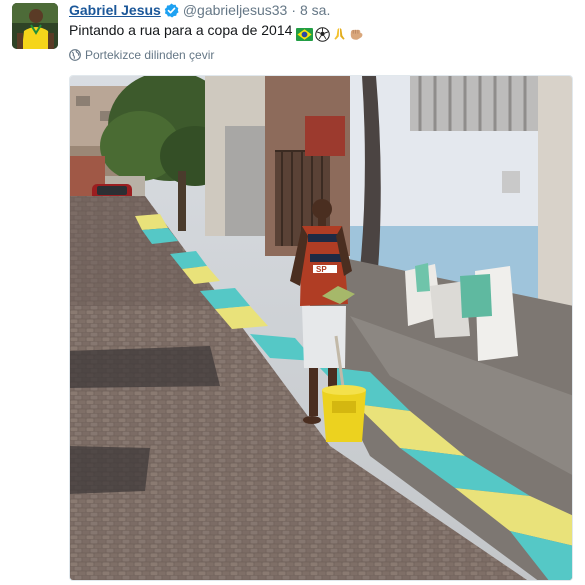  What do you see at coordinates (340, 33) in the screenshot?
I see `praying-hands-icon` at bounding box center [340, 33].